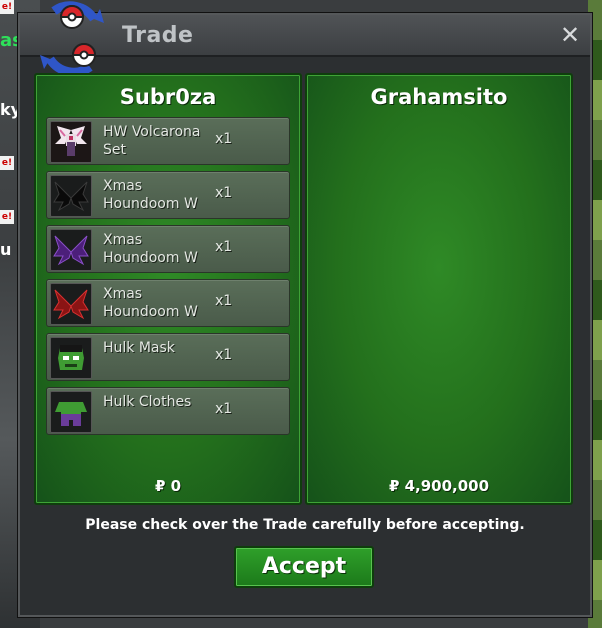 The image size is (602, 628). What do you see at coordinates (139, 348) in the screenshot?
I see `item-name: Hulk Mask` at bounding box center [139, 348].